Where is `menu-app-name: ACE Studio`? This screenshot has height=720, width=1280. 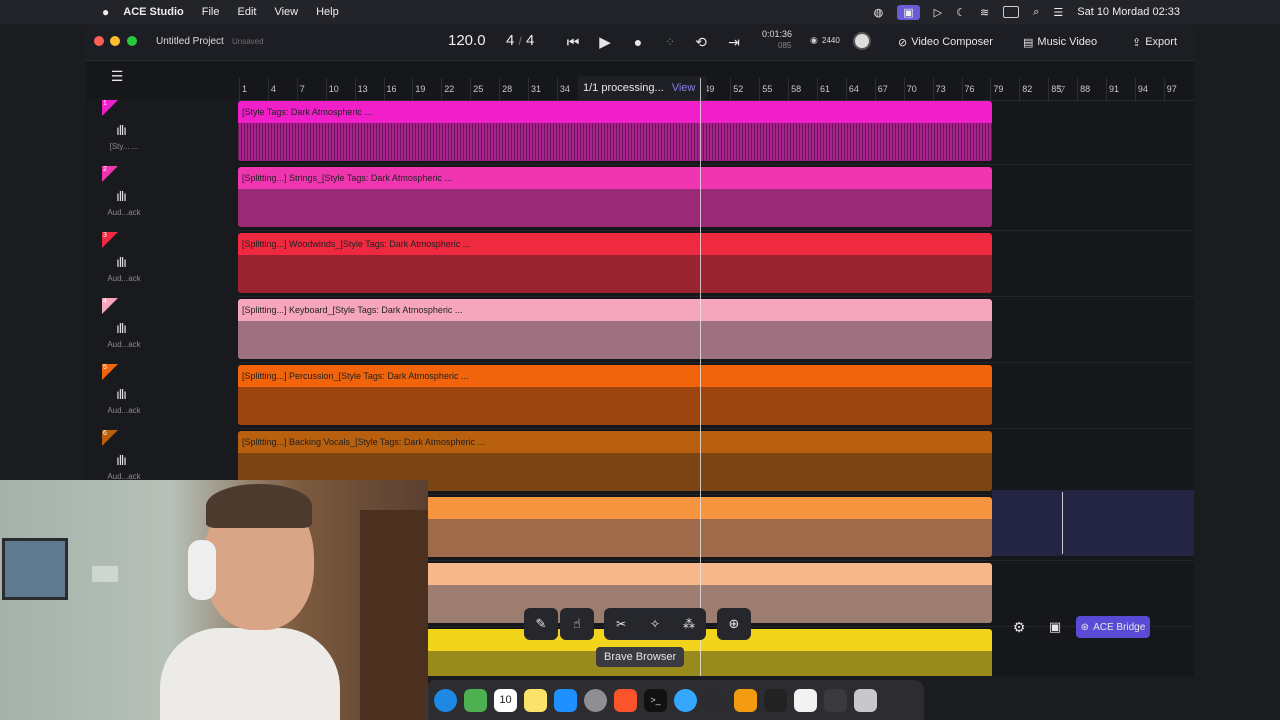 menu-app-name: ACE Studio is located at coordinates (153, 12).